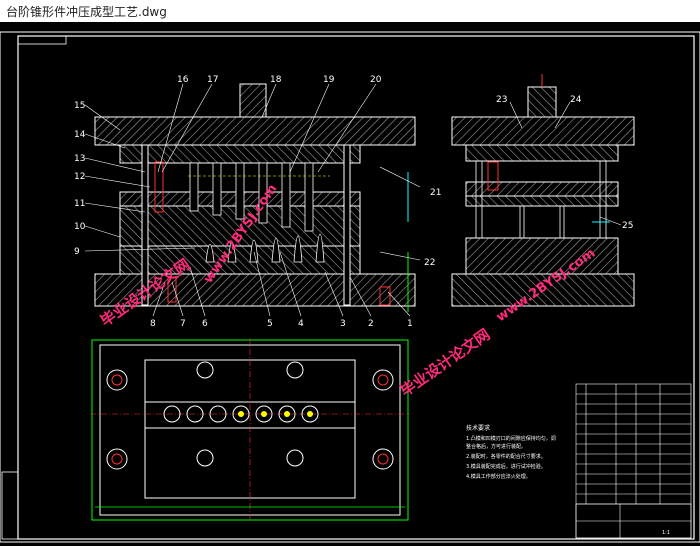 The width and height of the screenshot is (700, 550). Describe the element at coordinates (496, 446) in the screenshot. I see `tech-line-2: 整合格后，方可进行装配。` at that location.